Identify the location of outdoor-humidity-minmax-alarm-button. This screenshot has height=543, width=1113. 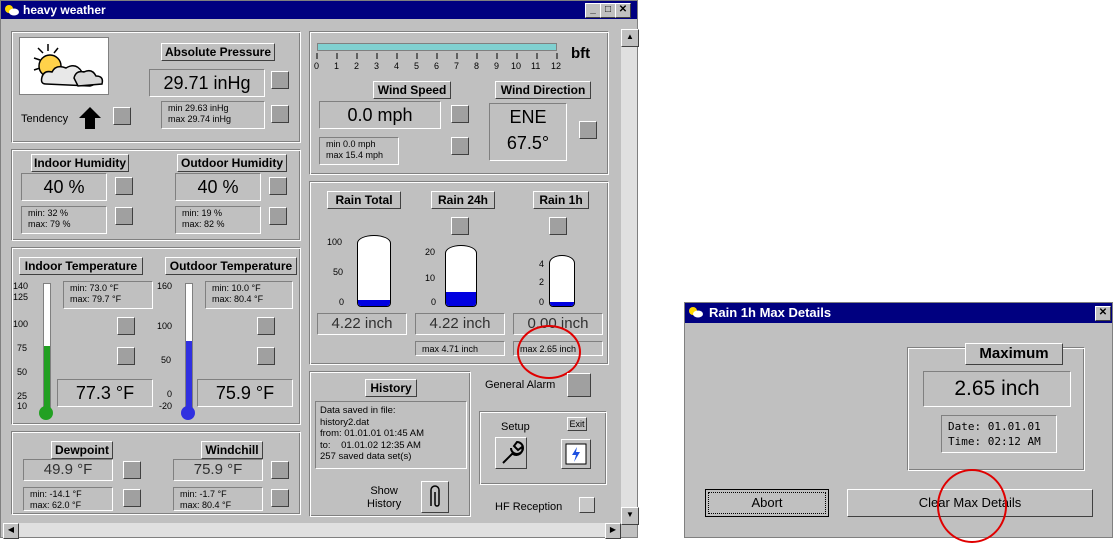
(278, 216).